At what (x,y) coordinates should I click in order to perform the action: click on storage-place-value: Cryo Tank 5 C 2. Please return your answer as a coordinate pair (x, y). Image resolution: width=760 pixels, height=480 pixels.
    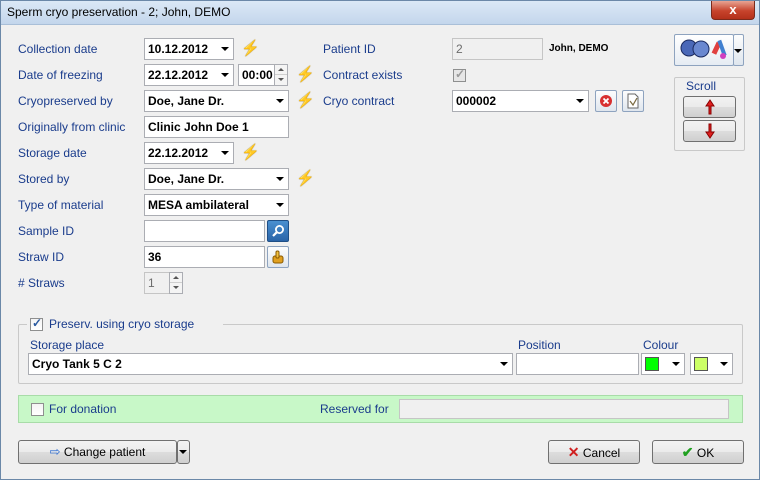
    Looking at the image, I should click on (77, 364).